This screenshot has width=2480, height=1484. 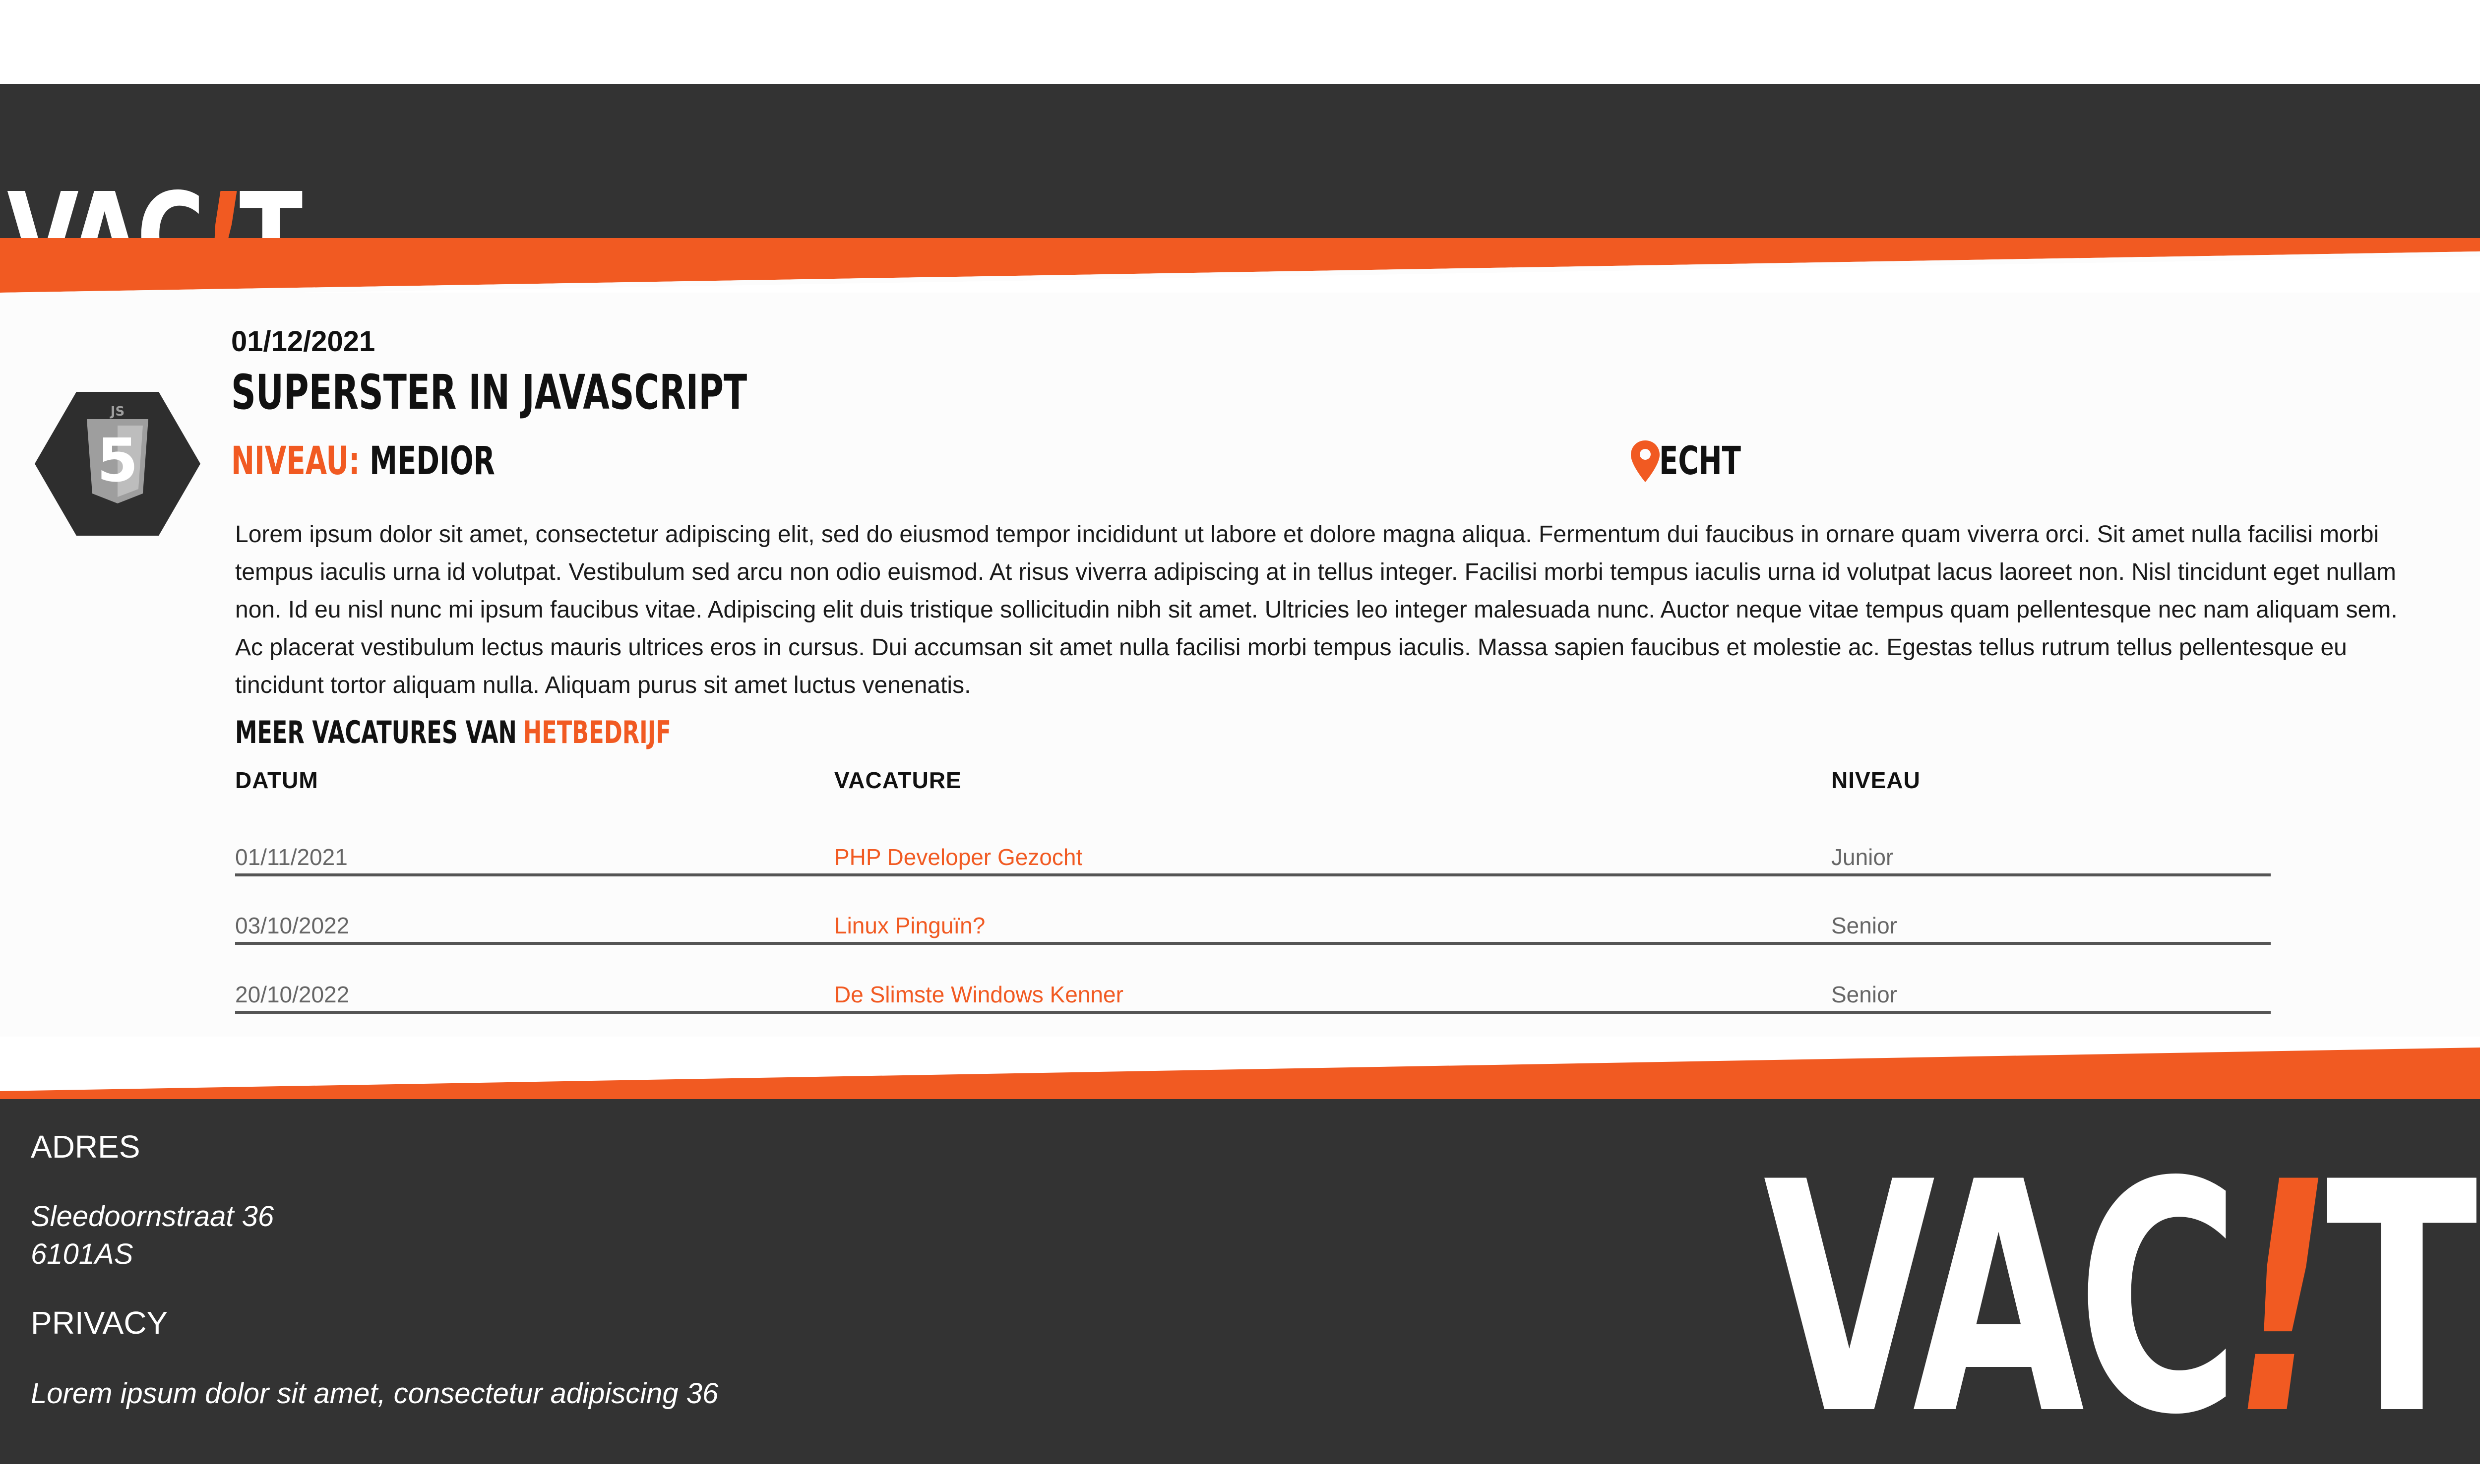 What do you see at coordinates (152, 1216) in the screenshot?
I see `address-street: Sleedoornstraat 36` at bounding box center [152, 1216].